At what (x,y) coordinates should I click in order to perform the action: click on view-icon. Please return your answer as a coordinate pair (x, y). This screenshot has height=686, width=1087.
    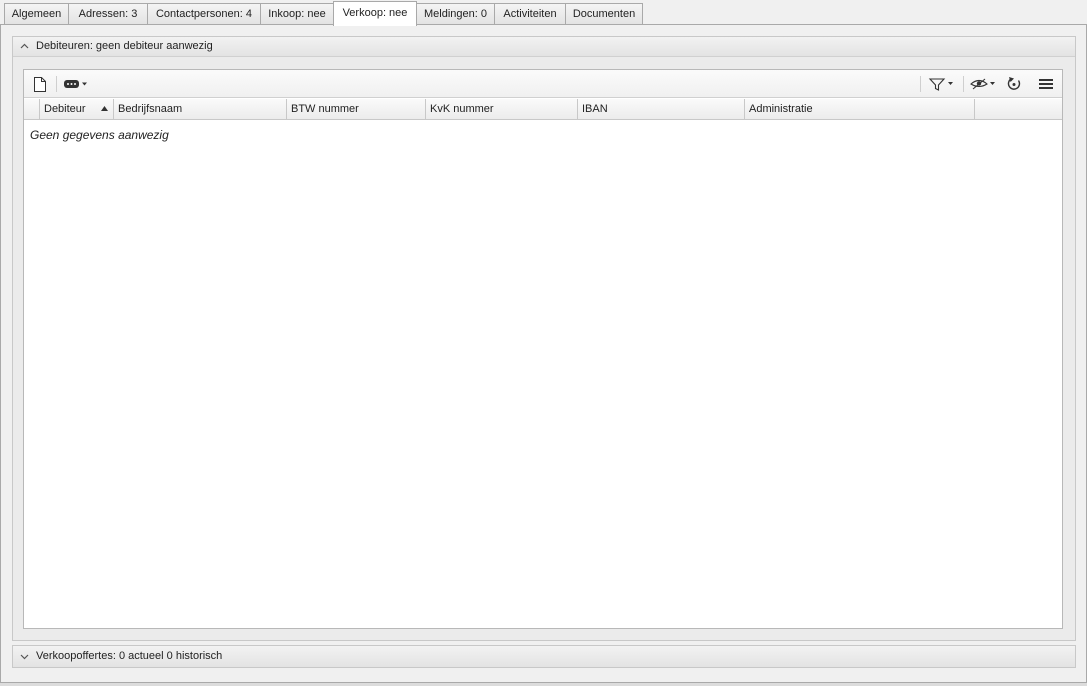
    Looking at the image, I should click on (982, 84).